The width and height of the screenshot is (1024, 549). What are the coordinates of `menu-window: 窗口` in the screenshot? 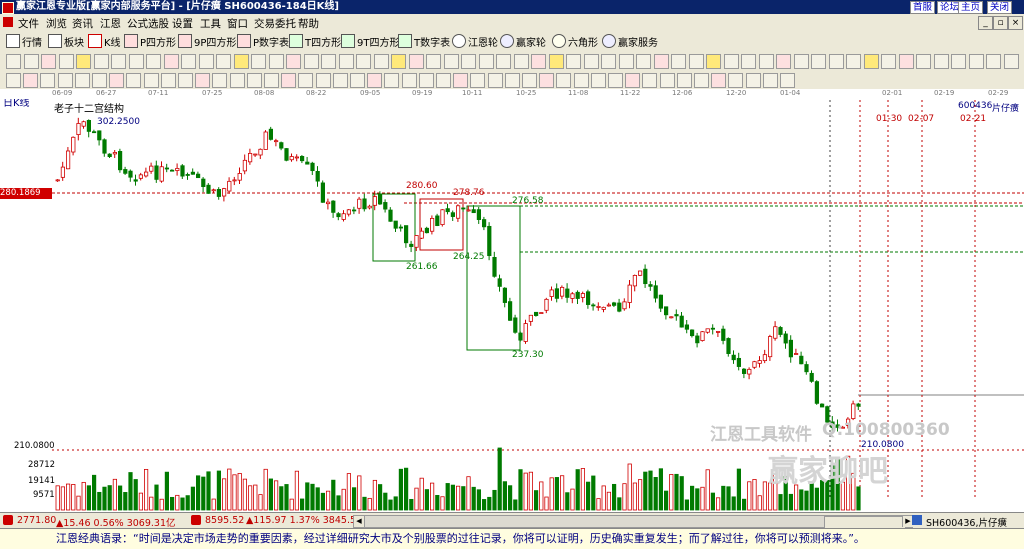 It's located at (237, 23).